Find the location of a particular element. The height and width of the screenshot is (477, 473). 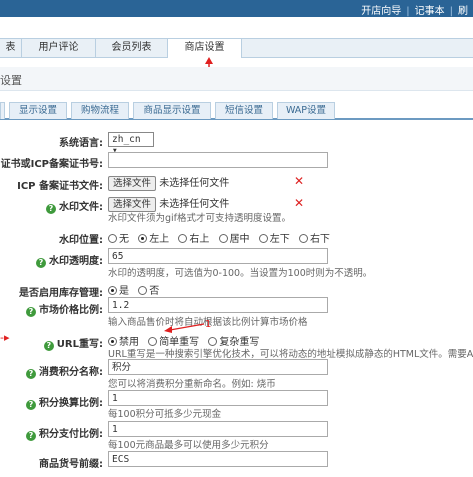

points-name-note: 您可以将消费积分重新命名。例如: 烧币 is located at coordinates (192, 384).